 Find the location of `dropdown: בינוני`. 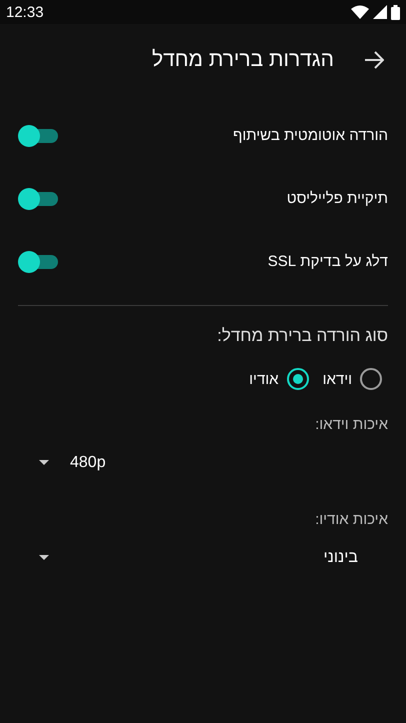

dropdown: בינוני is located at coordinates (212, 558).